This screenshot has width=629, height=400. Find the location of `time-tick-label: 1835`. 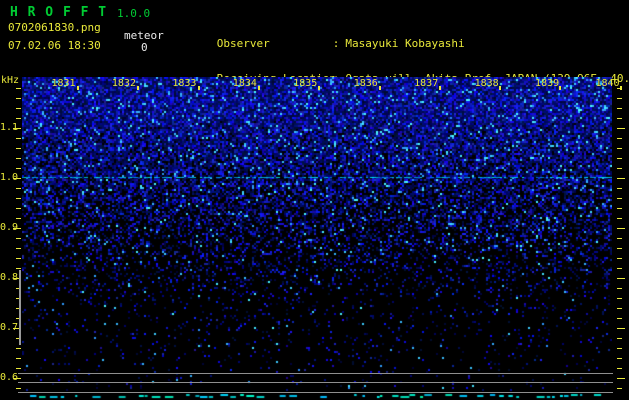

time-tick-label: 1835 is located at coordinates (305, 83).